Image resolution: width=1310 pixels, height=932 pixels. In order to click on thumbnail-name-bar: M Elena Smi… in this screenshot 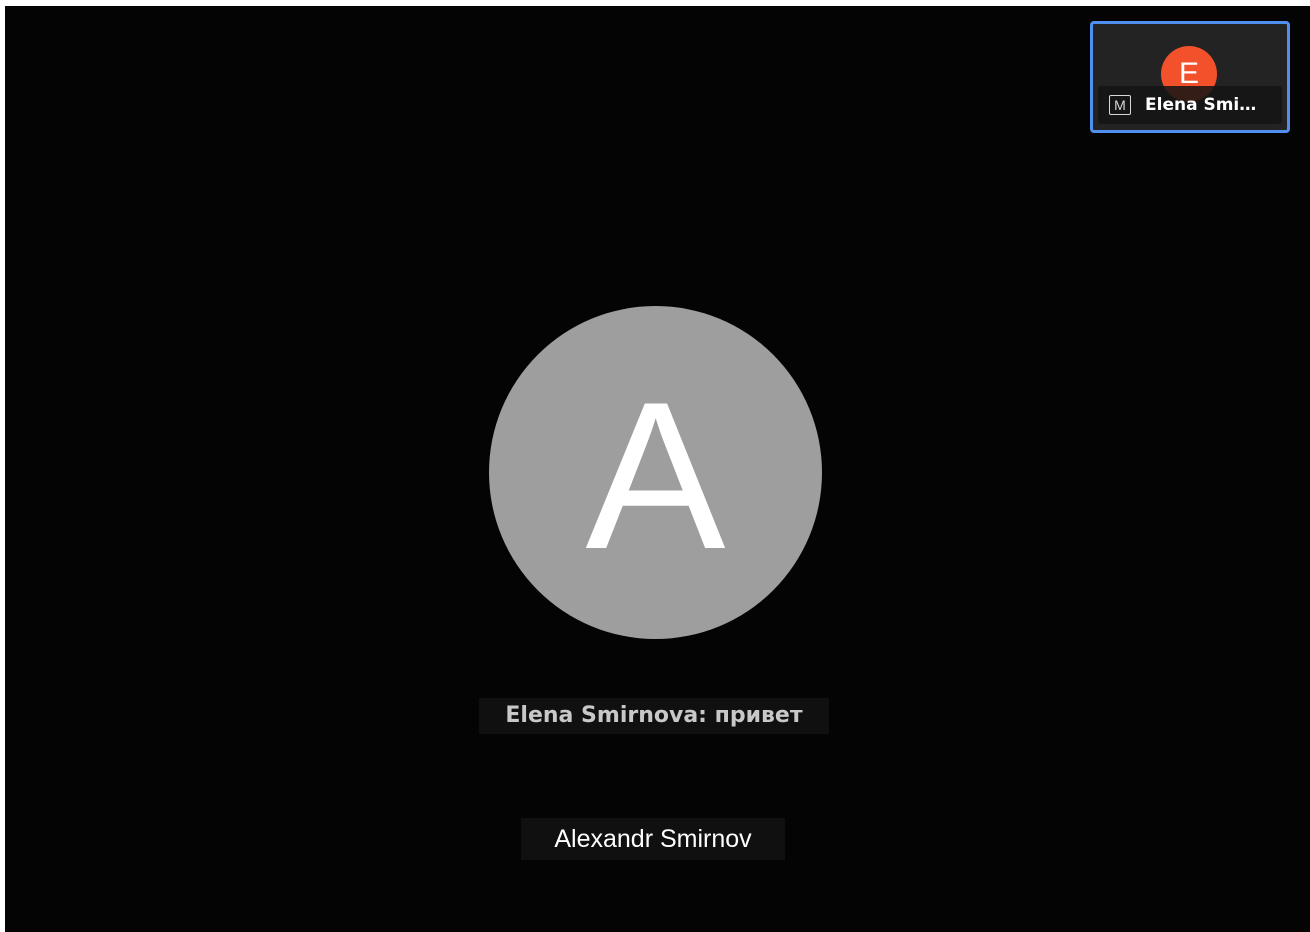, I will do `click(1190, 105)`.